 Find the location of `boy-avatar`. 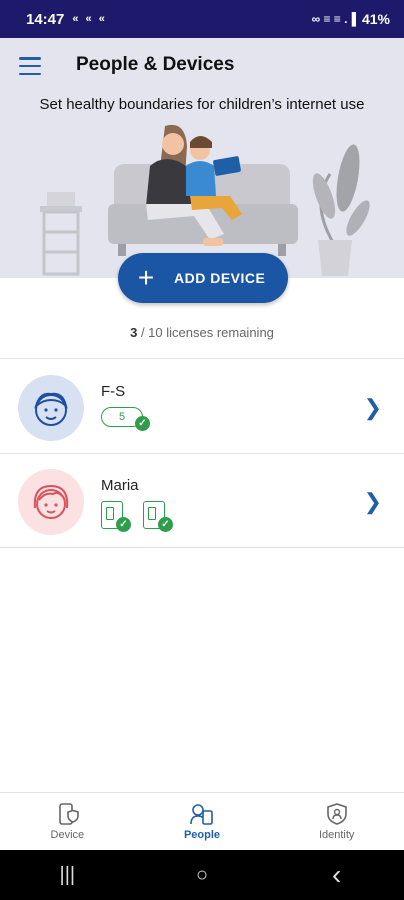

boy-avatar is located at coordinates (51, 408).